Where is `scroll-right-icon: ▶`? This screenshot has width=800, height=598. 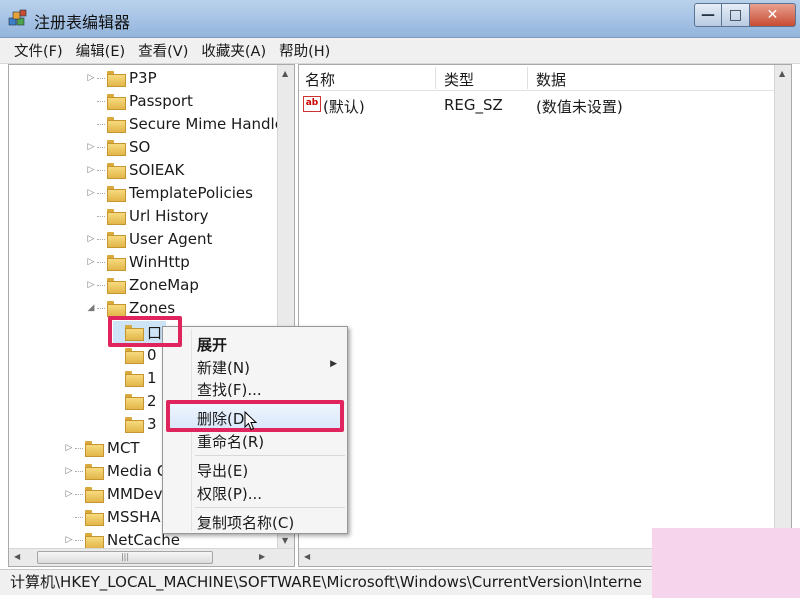
scroll-right-icon: ▶ is located at coordinates (262, 556).